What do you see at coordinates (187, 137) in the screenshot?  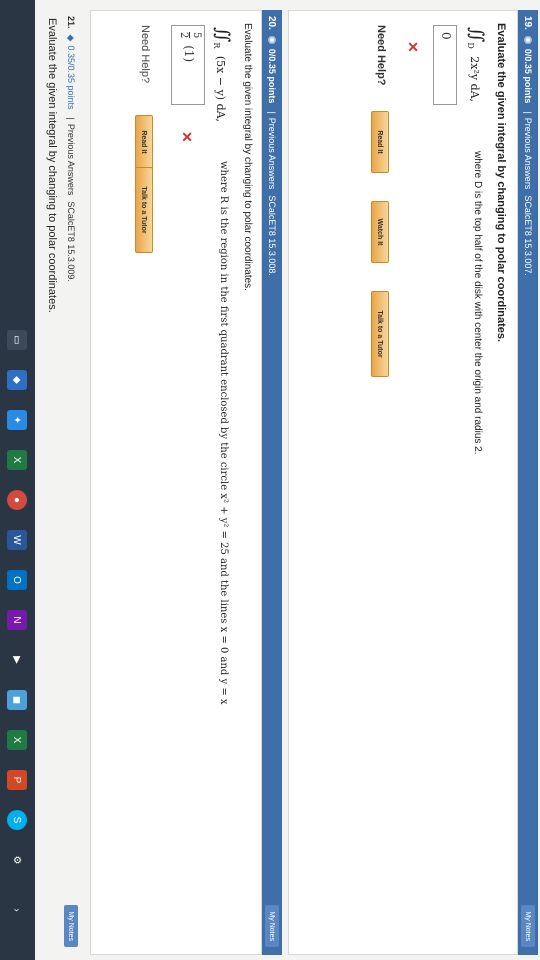 I see `q20-incorrect-icon: ✕` at bounding box center [187, 137].